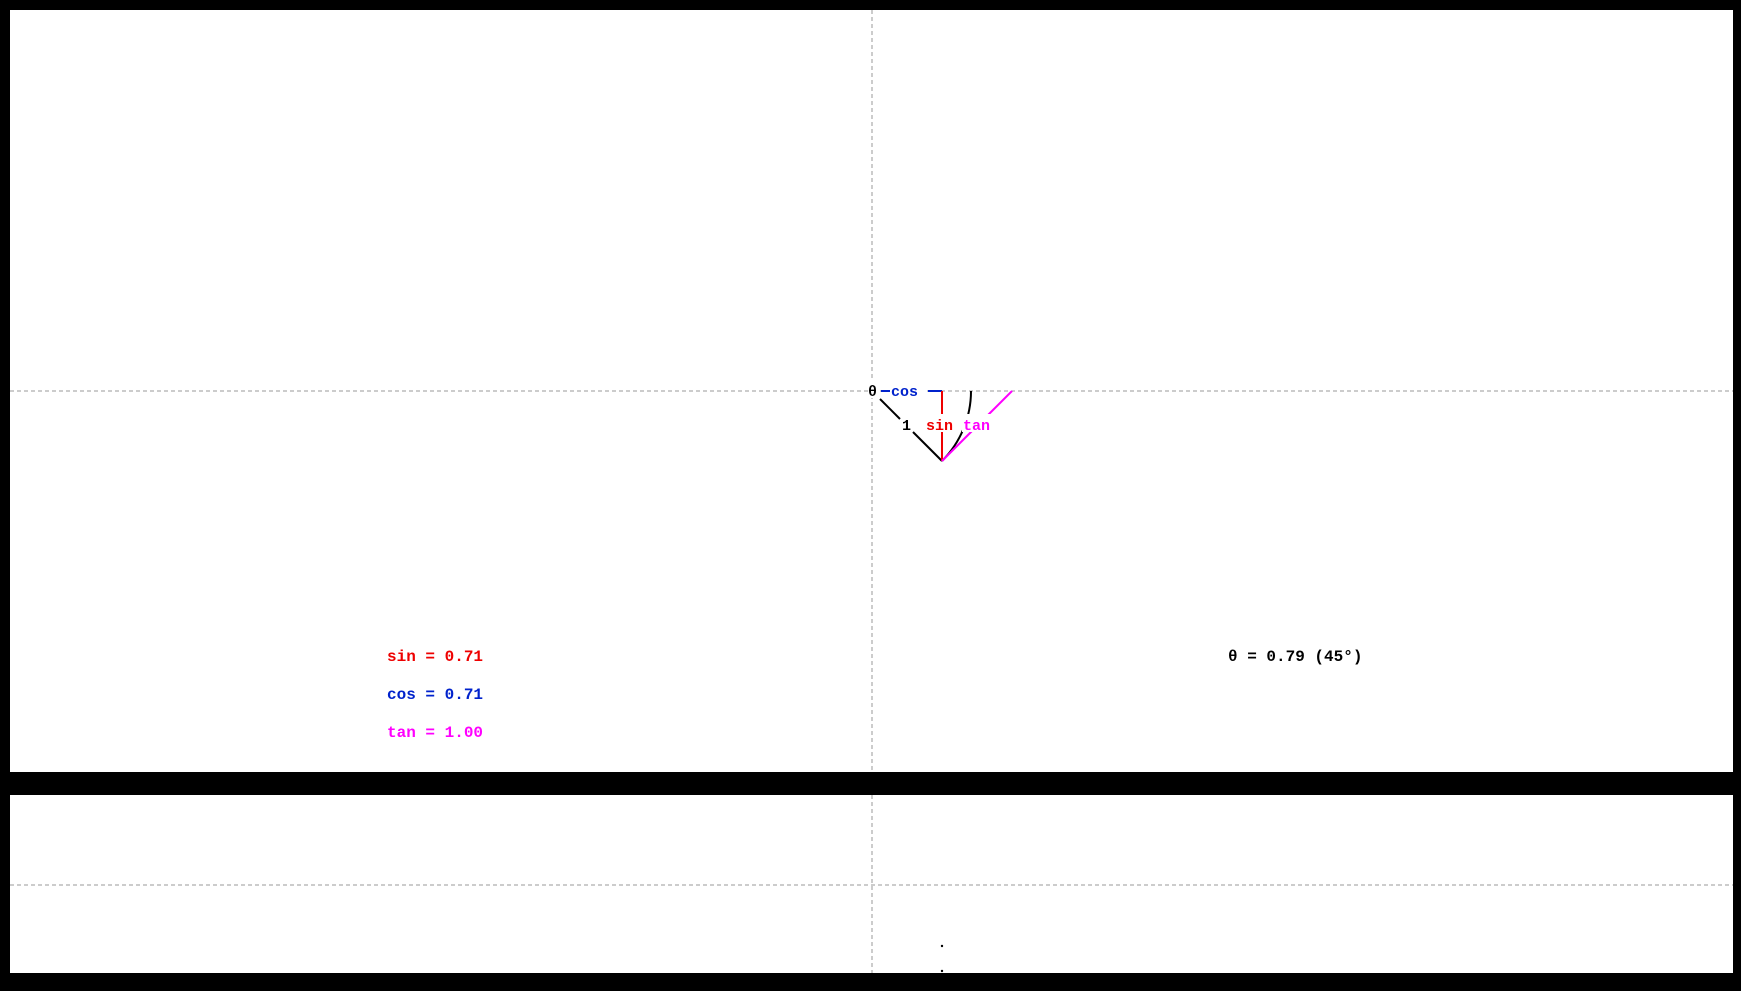 The image size is (1741, 991). I want to click on theta-readout: θ = 0.79 (45°), so click(1295, 657).